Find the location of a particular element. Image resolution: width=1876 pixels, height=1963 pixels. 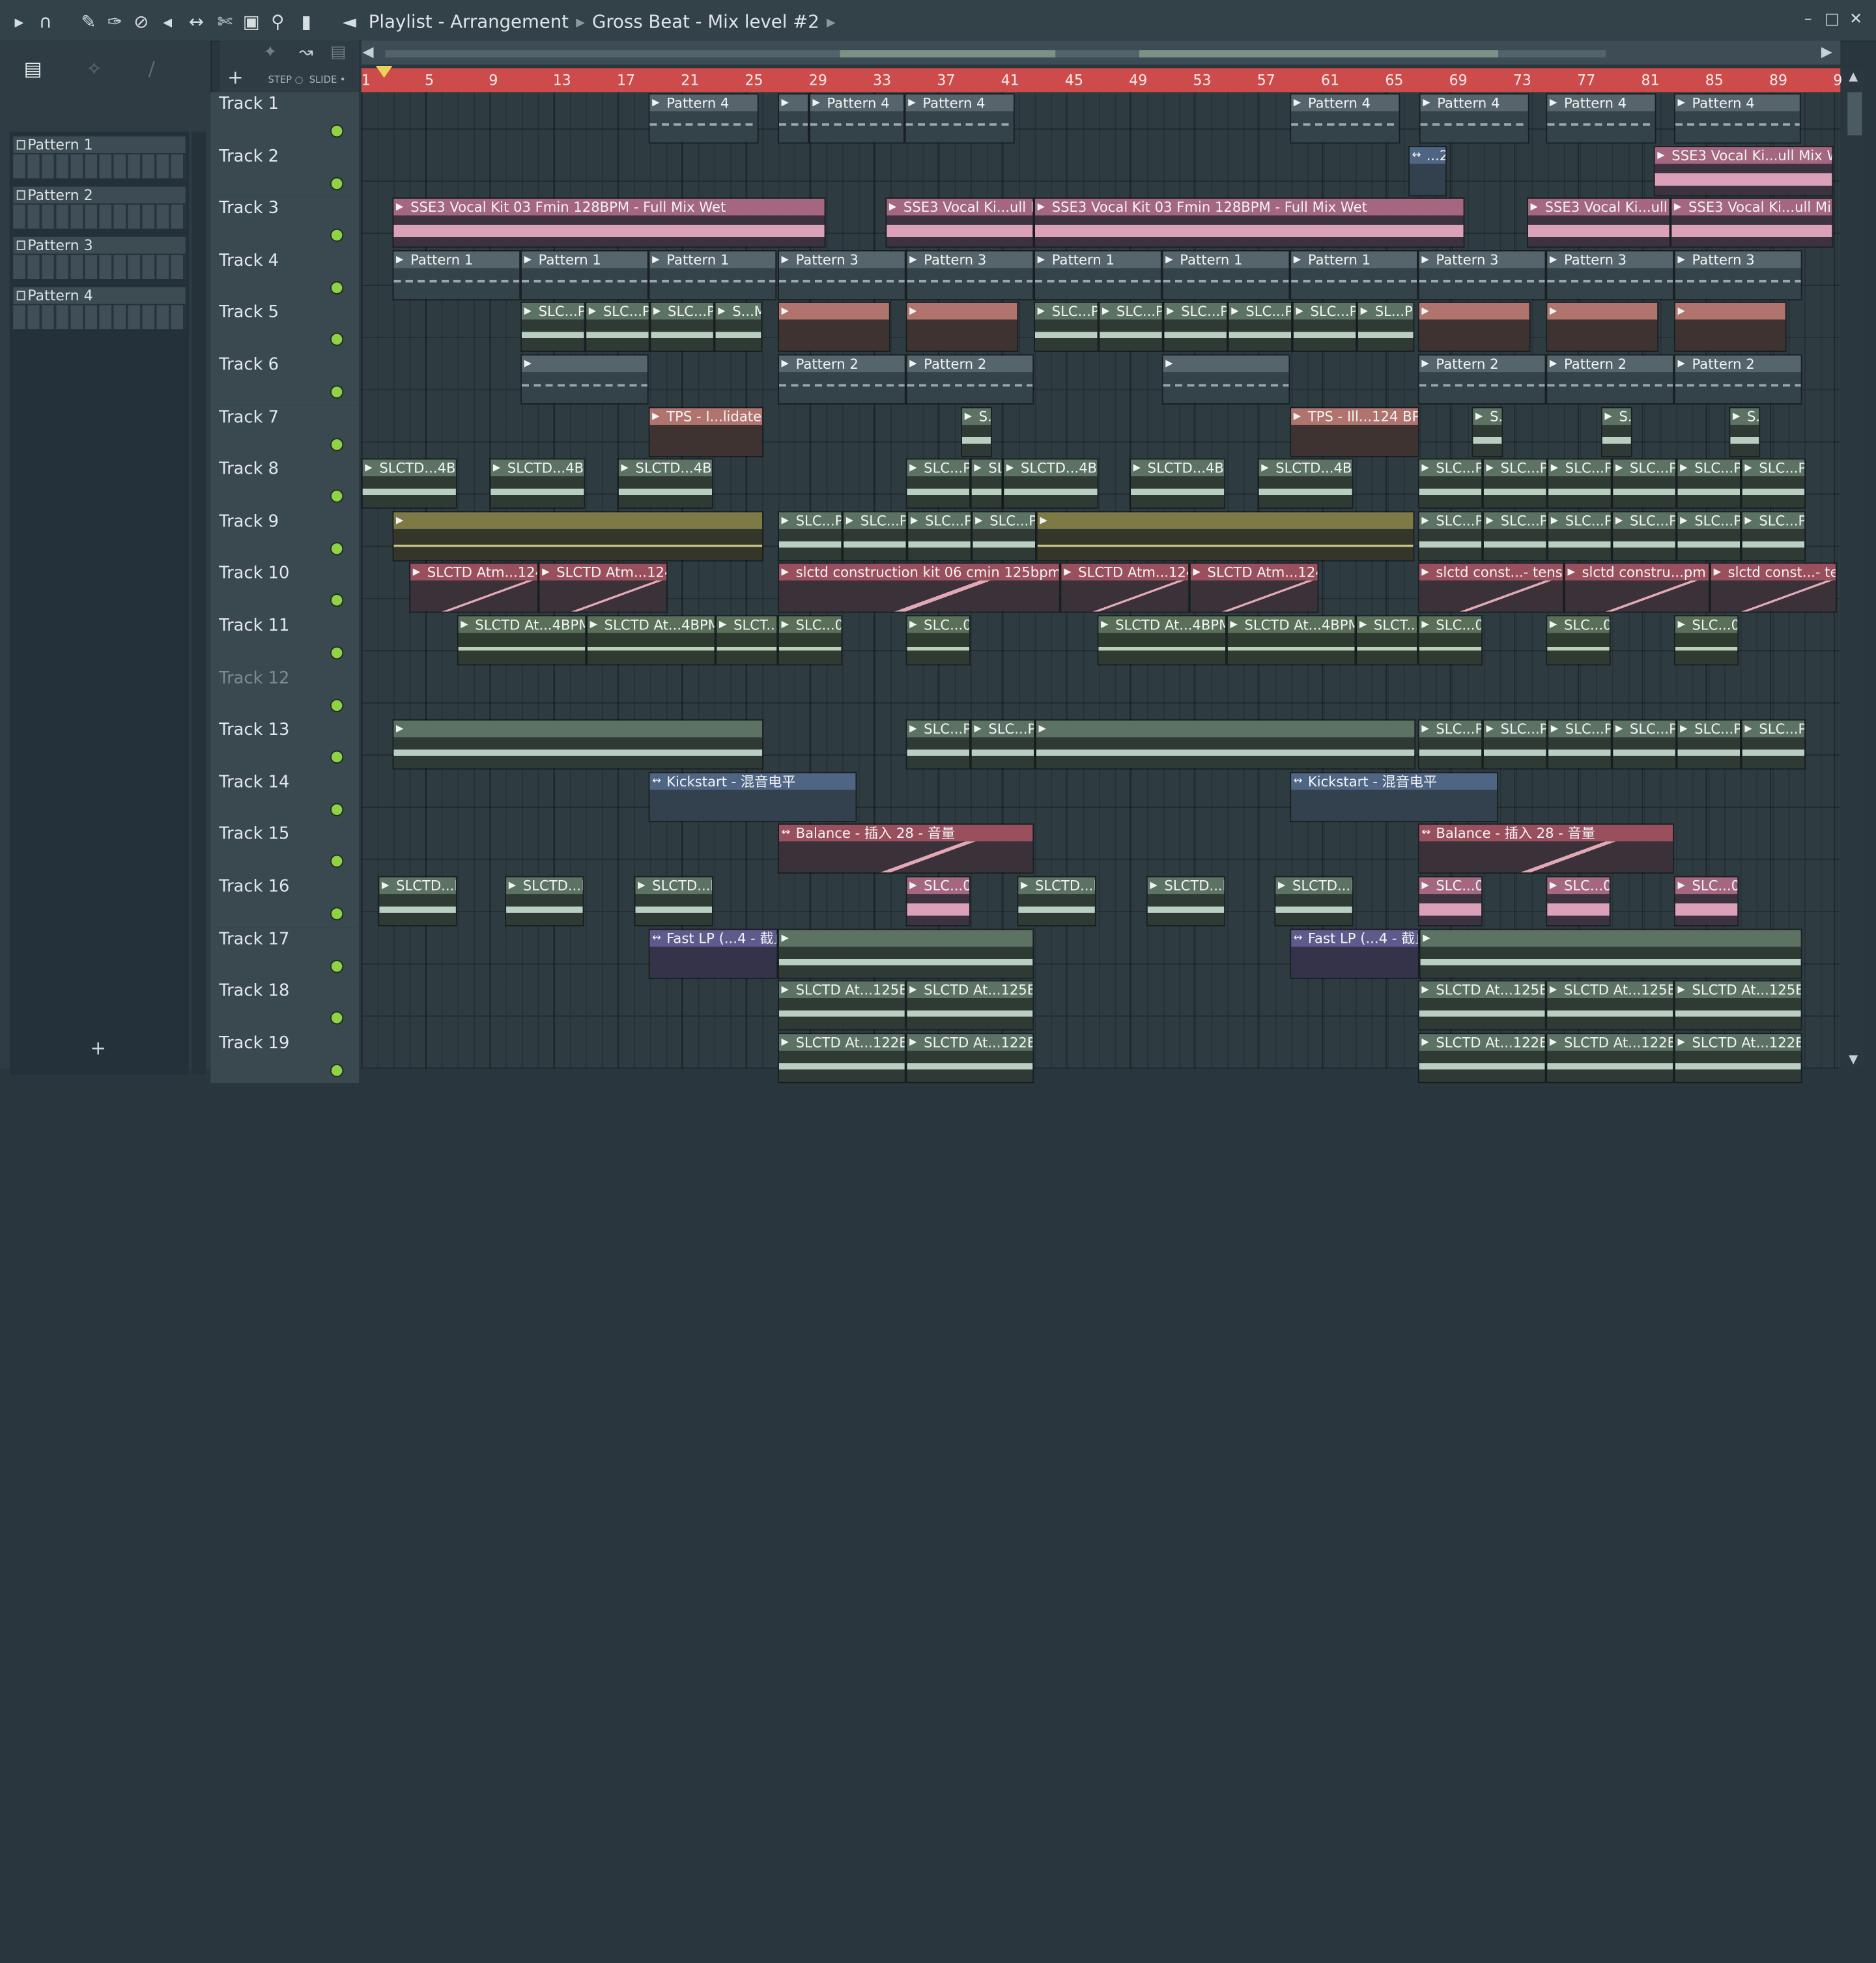

playlist-clip: TPS - I...lidated) is located at coordinates (706, 431).